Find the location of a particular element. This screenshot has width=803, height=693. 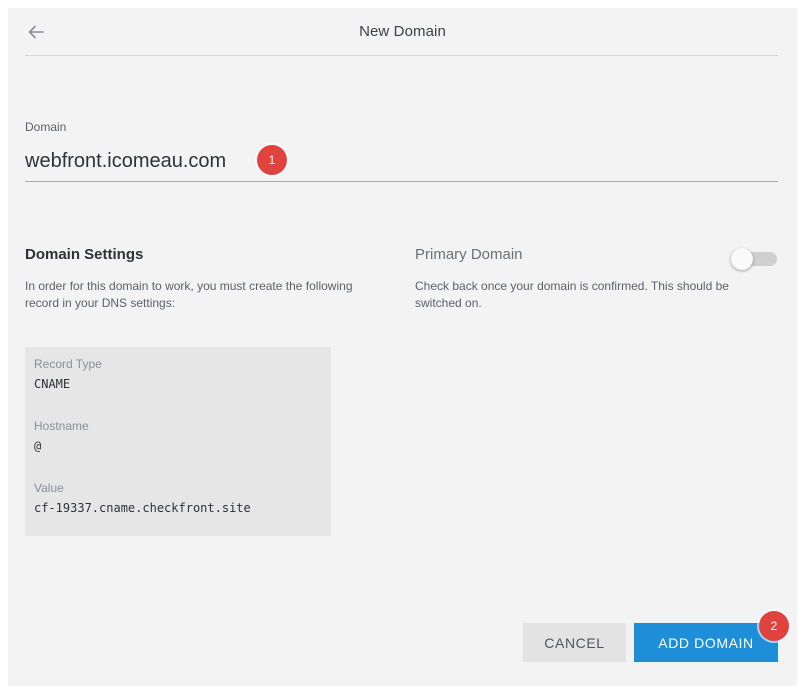

primary-domain-toggle is located at coordinates (754, 259).